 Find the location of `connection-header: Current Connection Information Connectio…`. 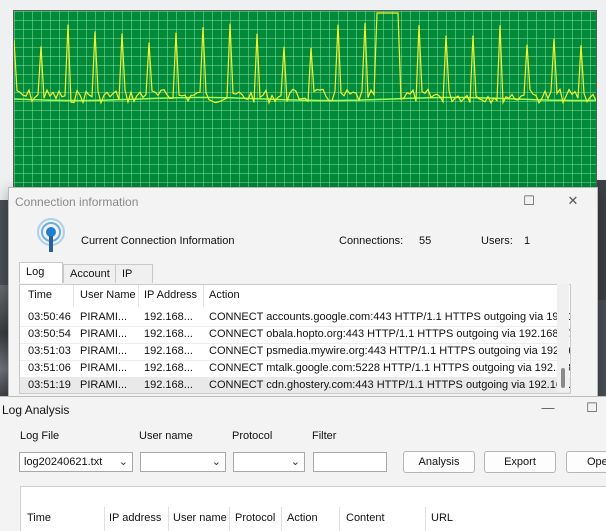

connection-header: Current Connection Information Connectio… is located at coordinates (303, 236).